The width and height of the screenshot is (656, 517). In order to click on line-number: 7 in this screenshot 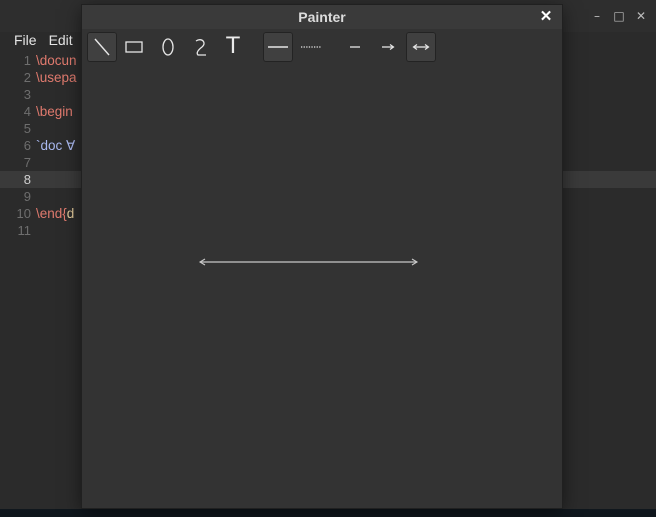, I will do `click(27, 162)`.